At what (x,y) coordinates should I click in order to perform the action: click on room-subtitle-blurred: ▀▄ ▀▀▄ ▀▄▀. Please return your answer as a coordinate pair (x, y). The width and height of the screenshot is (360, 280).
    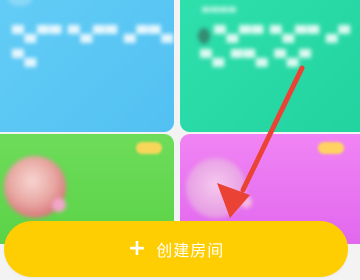
    Looking at the image, I should click on (256, 58).